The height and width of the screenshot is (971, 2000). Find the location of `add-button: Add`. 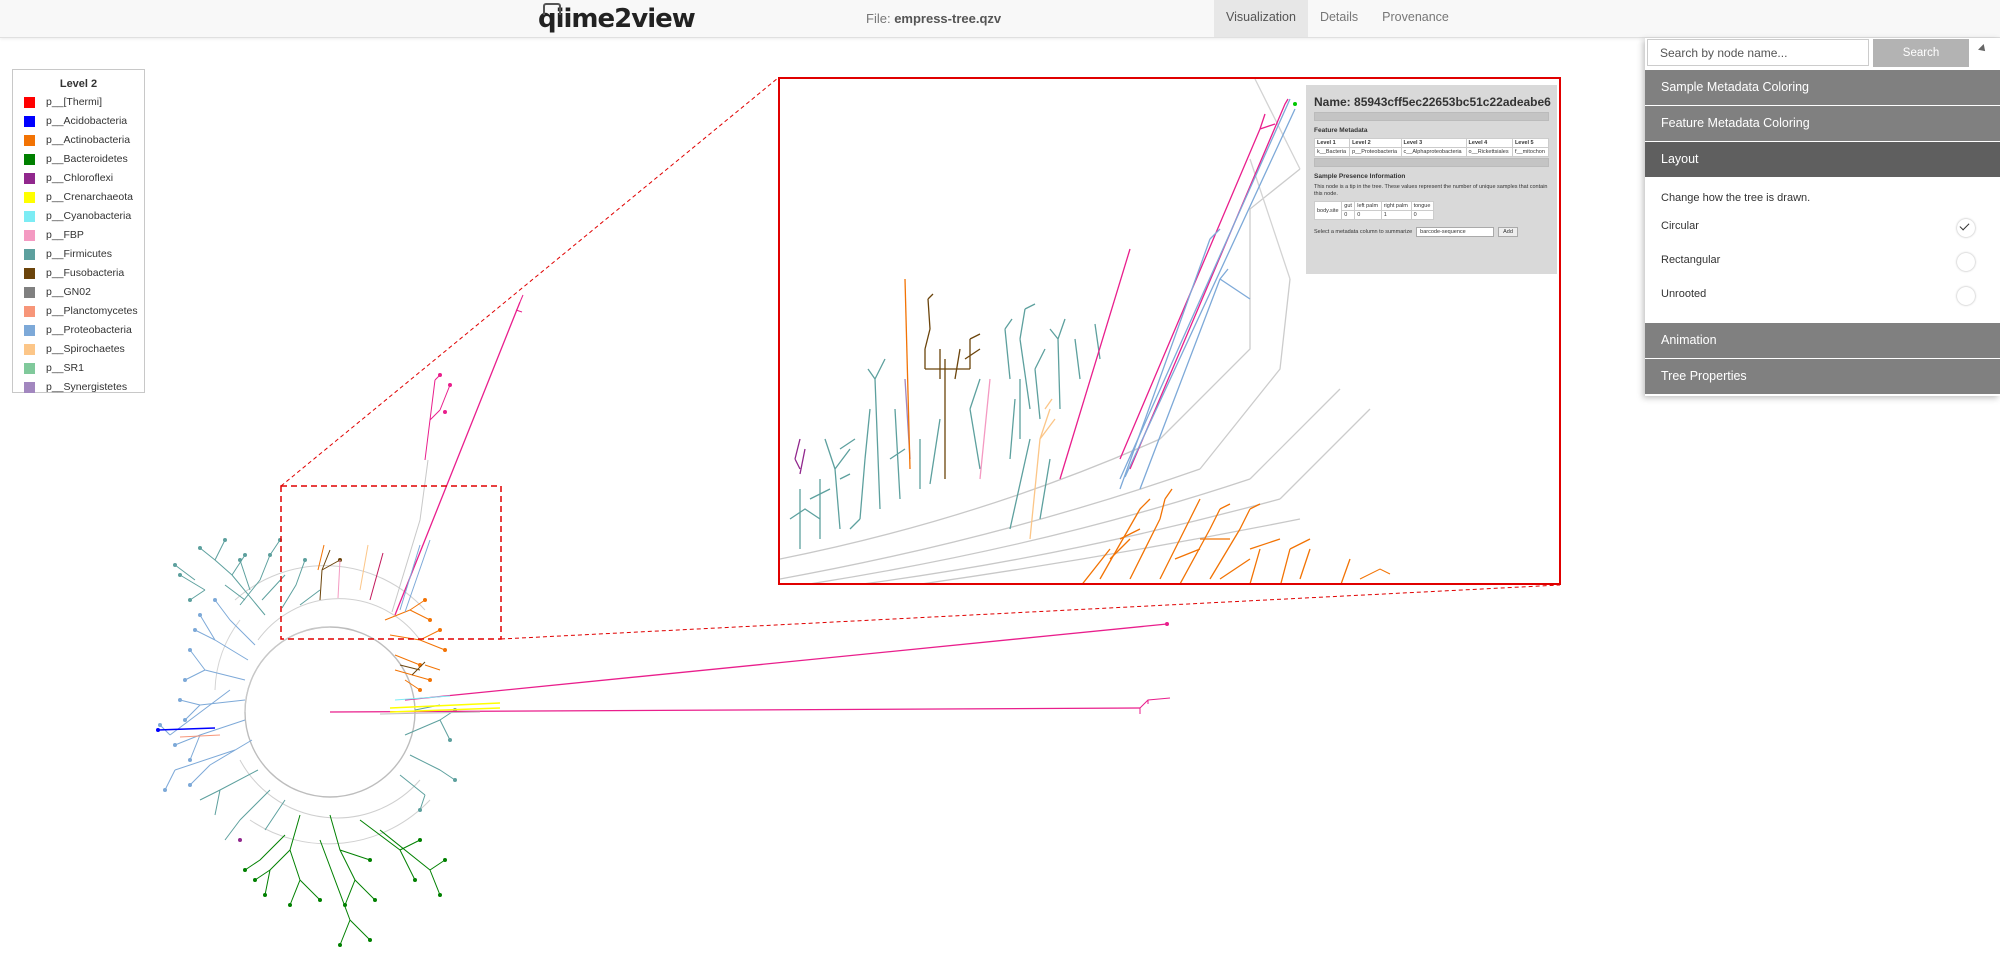

add-button: Add is located at coordinates (1508, 232).